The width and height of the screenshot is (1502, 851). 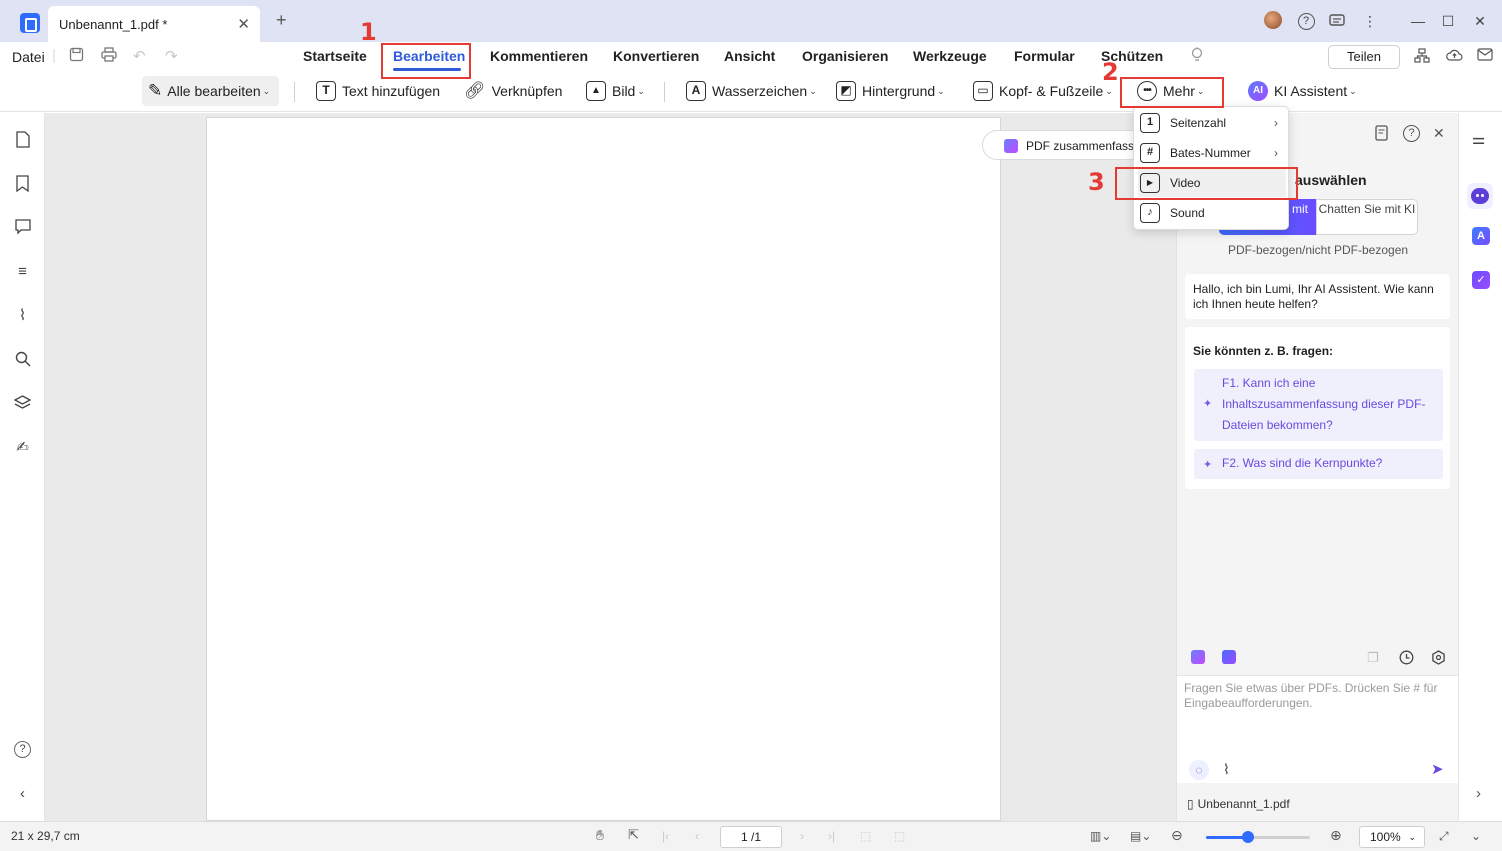 I want to click on avatar, so click(x=1273, y=20).